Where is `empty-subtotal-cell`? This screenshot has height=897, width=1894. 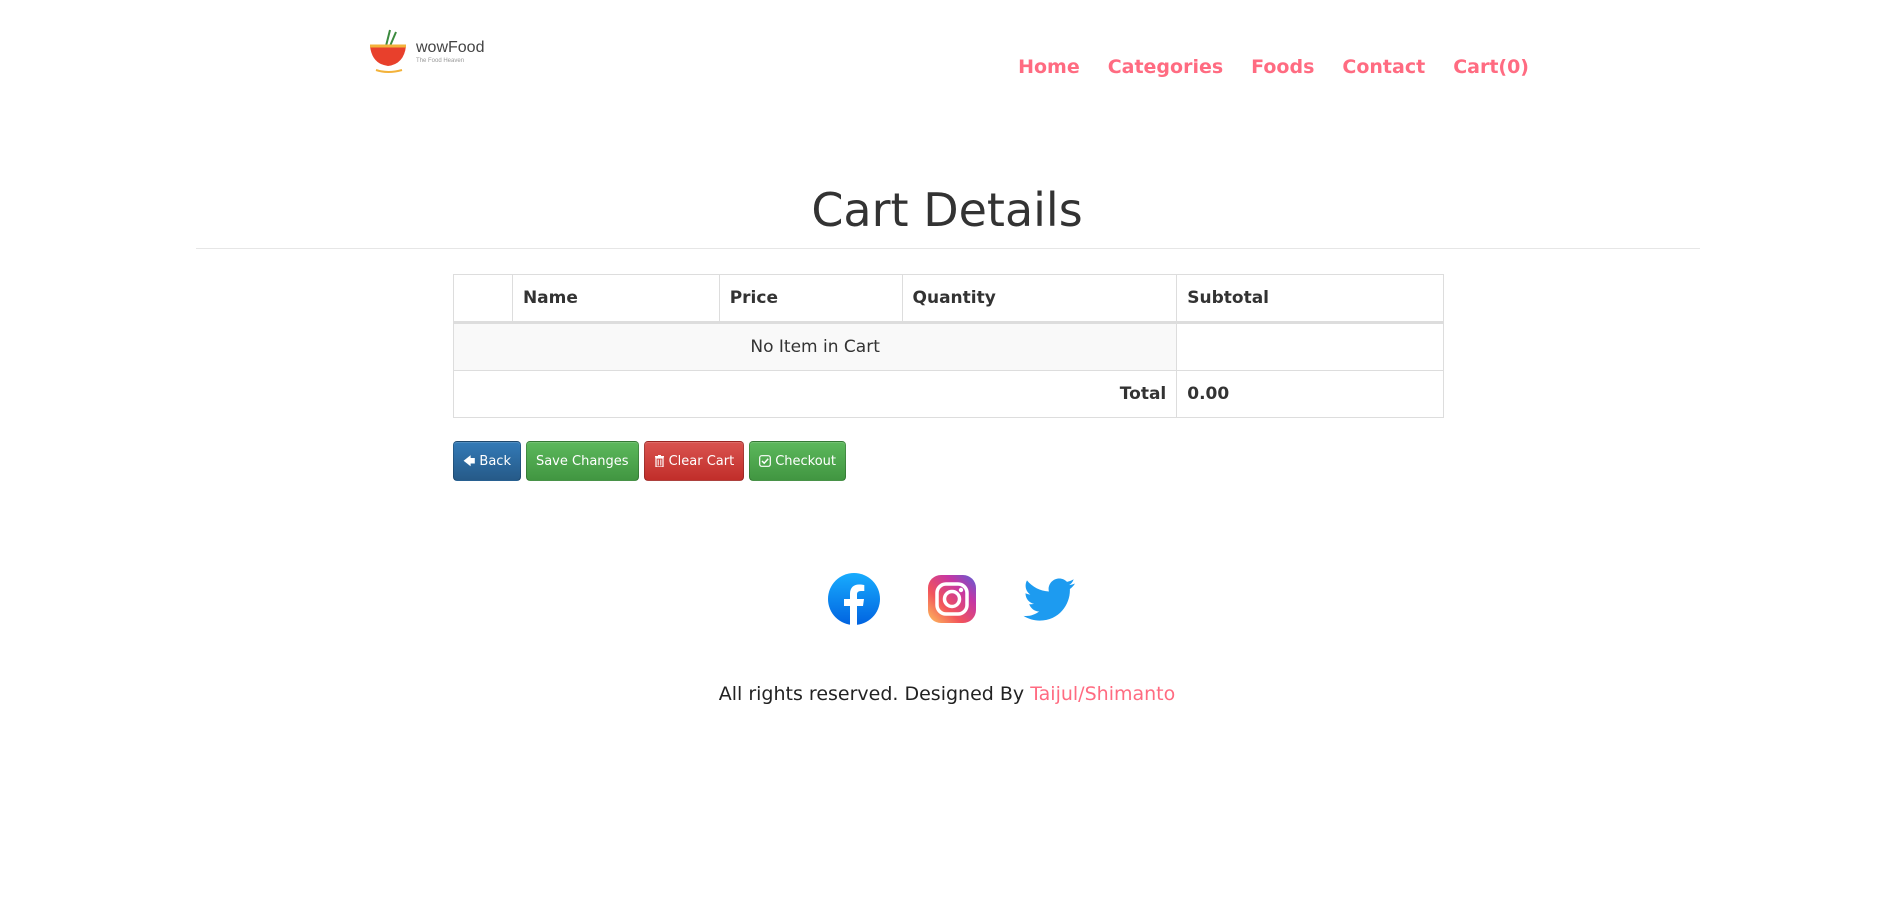 empty-subtotal-cell is located at coordinates (1310, 346).